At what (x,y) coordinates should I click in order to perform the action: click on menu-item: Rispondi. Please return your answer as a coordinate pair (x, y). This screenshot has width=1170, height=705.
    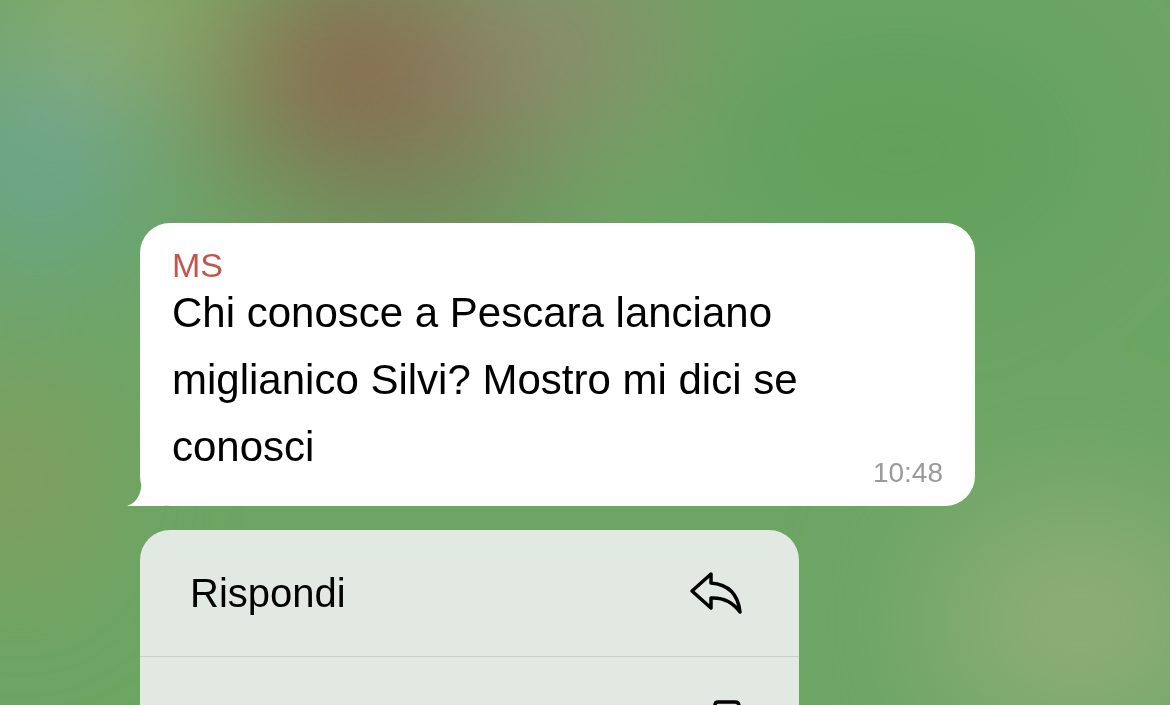
    Looking at the image, I should click on (469, 593).